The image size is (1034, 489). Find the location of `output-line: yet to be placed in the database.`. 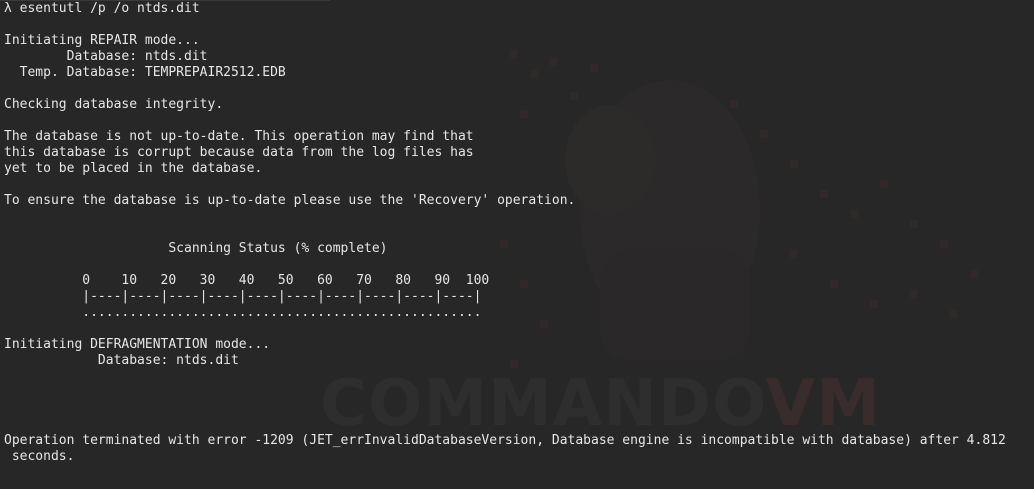

output-line: yet to be placed in the database. is located at coordinates (133, 168).